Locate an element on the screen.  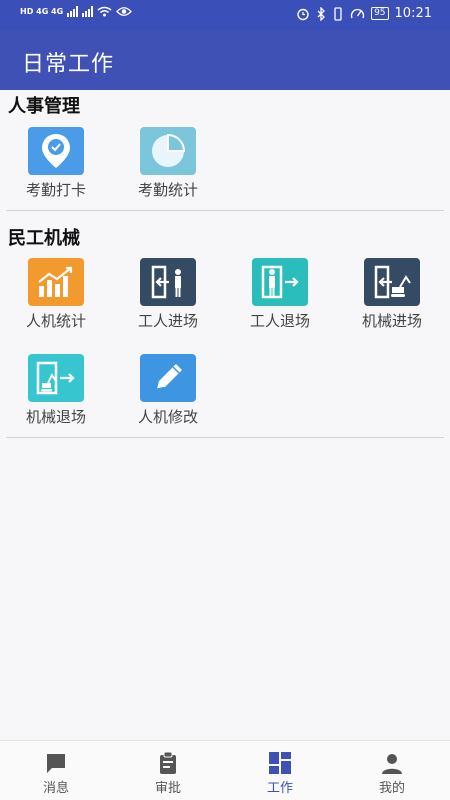
pie-chart-icon is located at coordinates (168, 151).